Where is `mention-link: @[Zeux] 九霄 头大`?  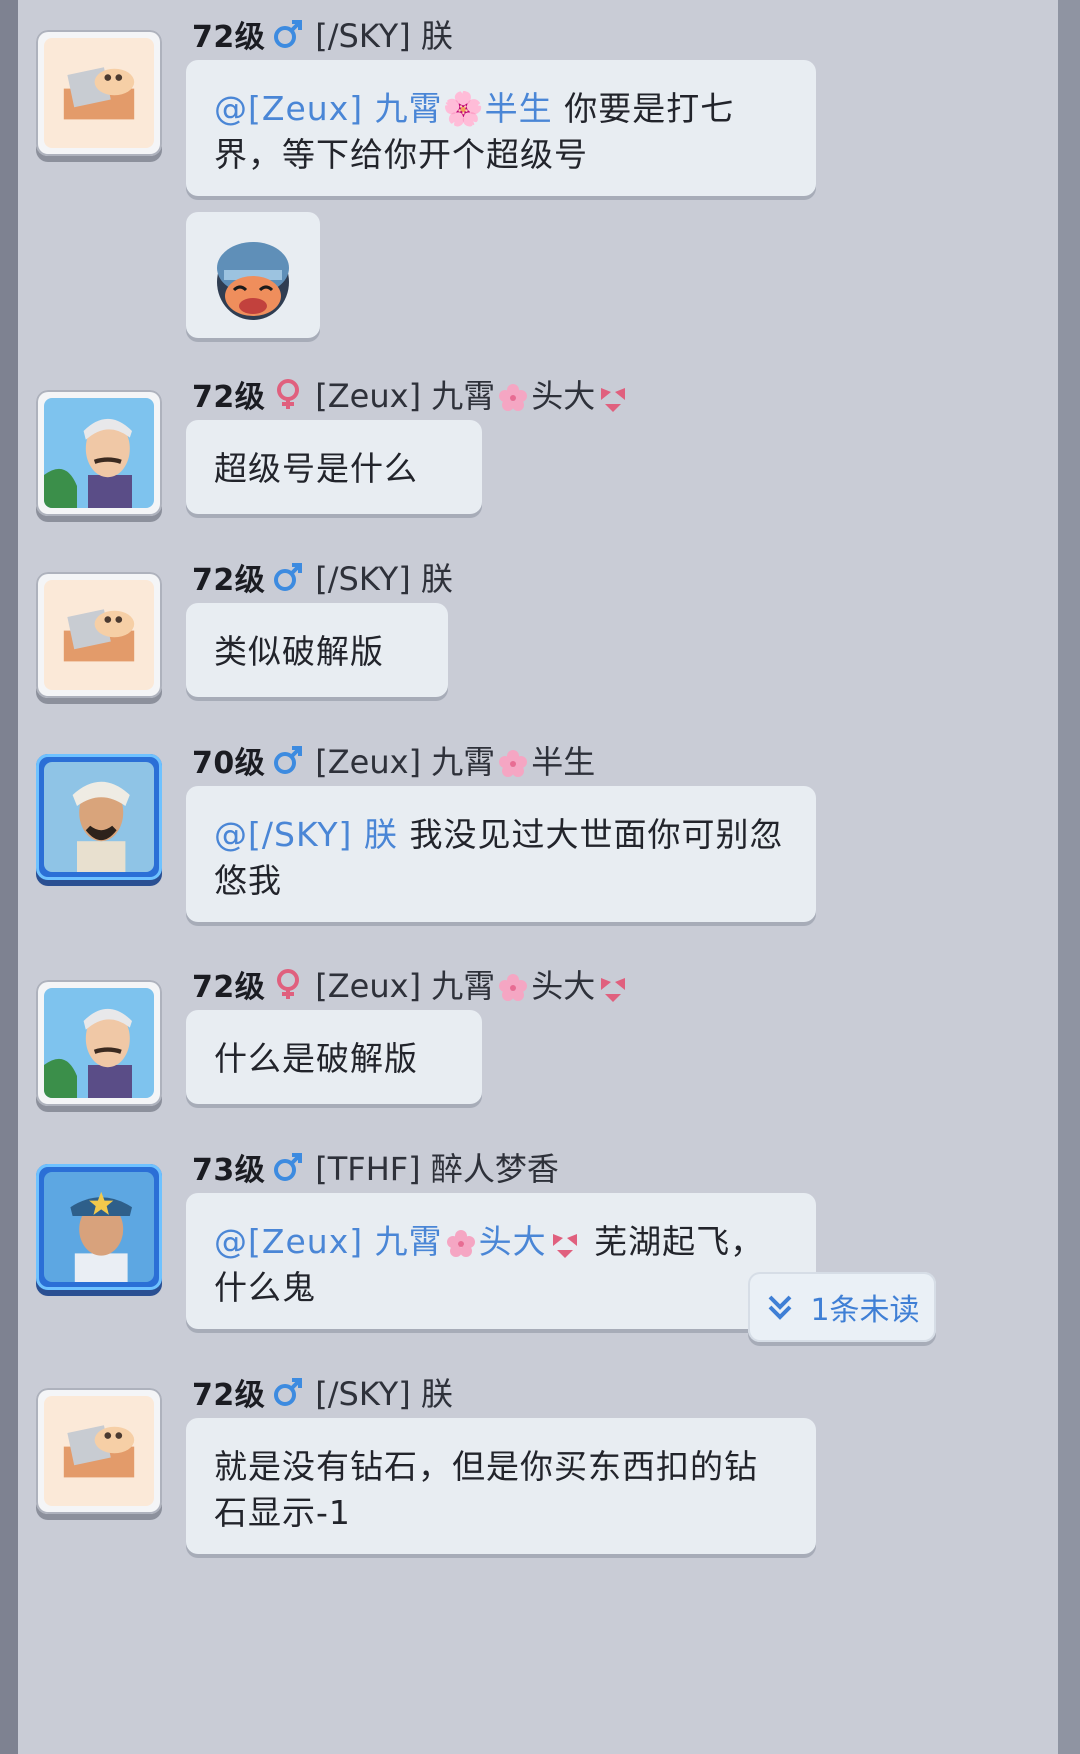
mention-link: @[Zeux] 九霄 头大 is located at coordinates (398, 1241).